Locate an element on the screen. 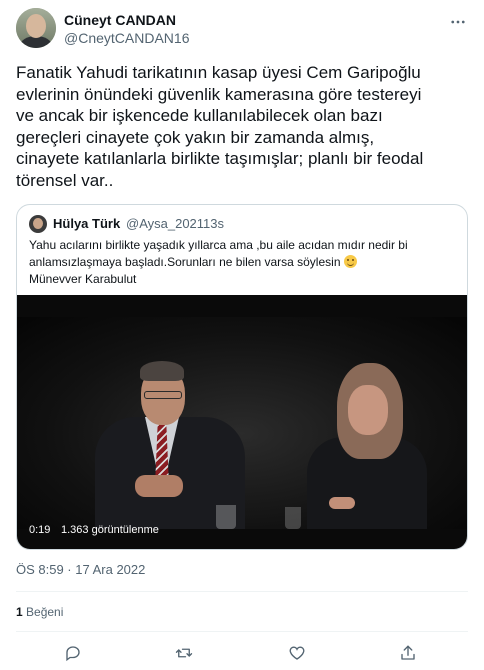 The image size is (484, 670). author-display-name: Cüneyt CANDAN is located at coordinates (120, 20).